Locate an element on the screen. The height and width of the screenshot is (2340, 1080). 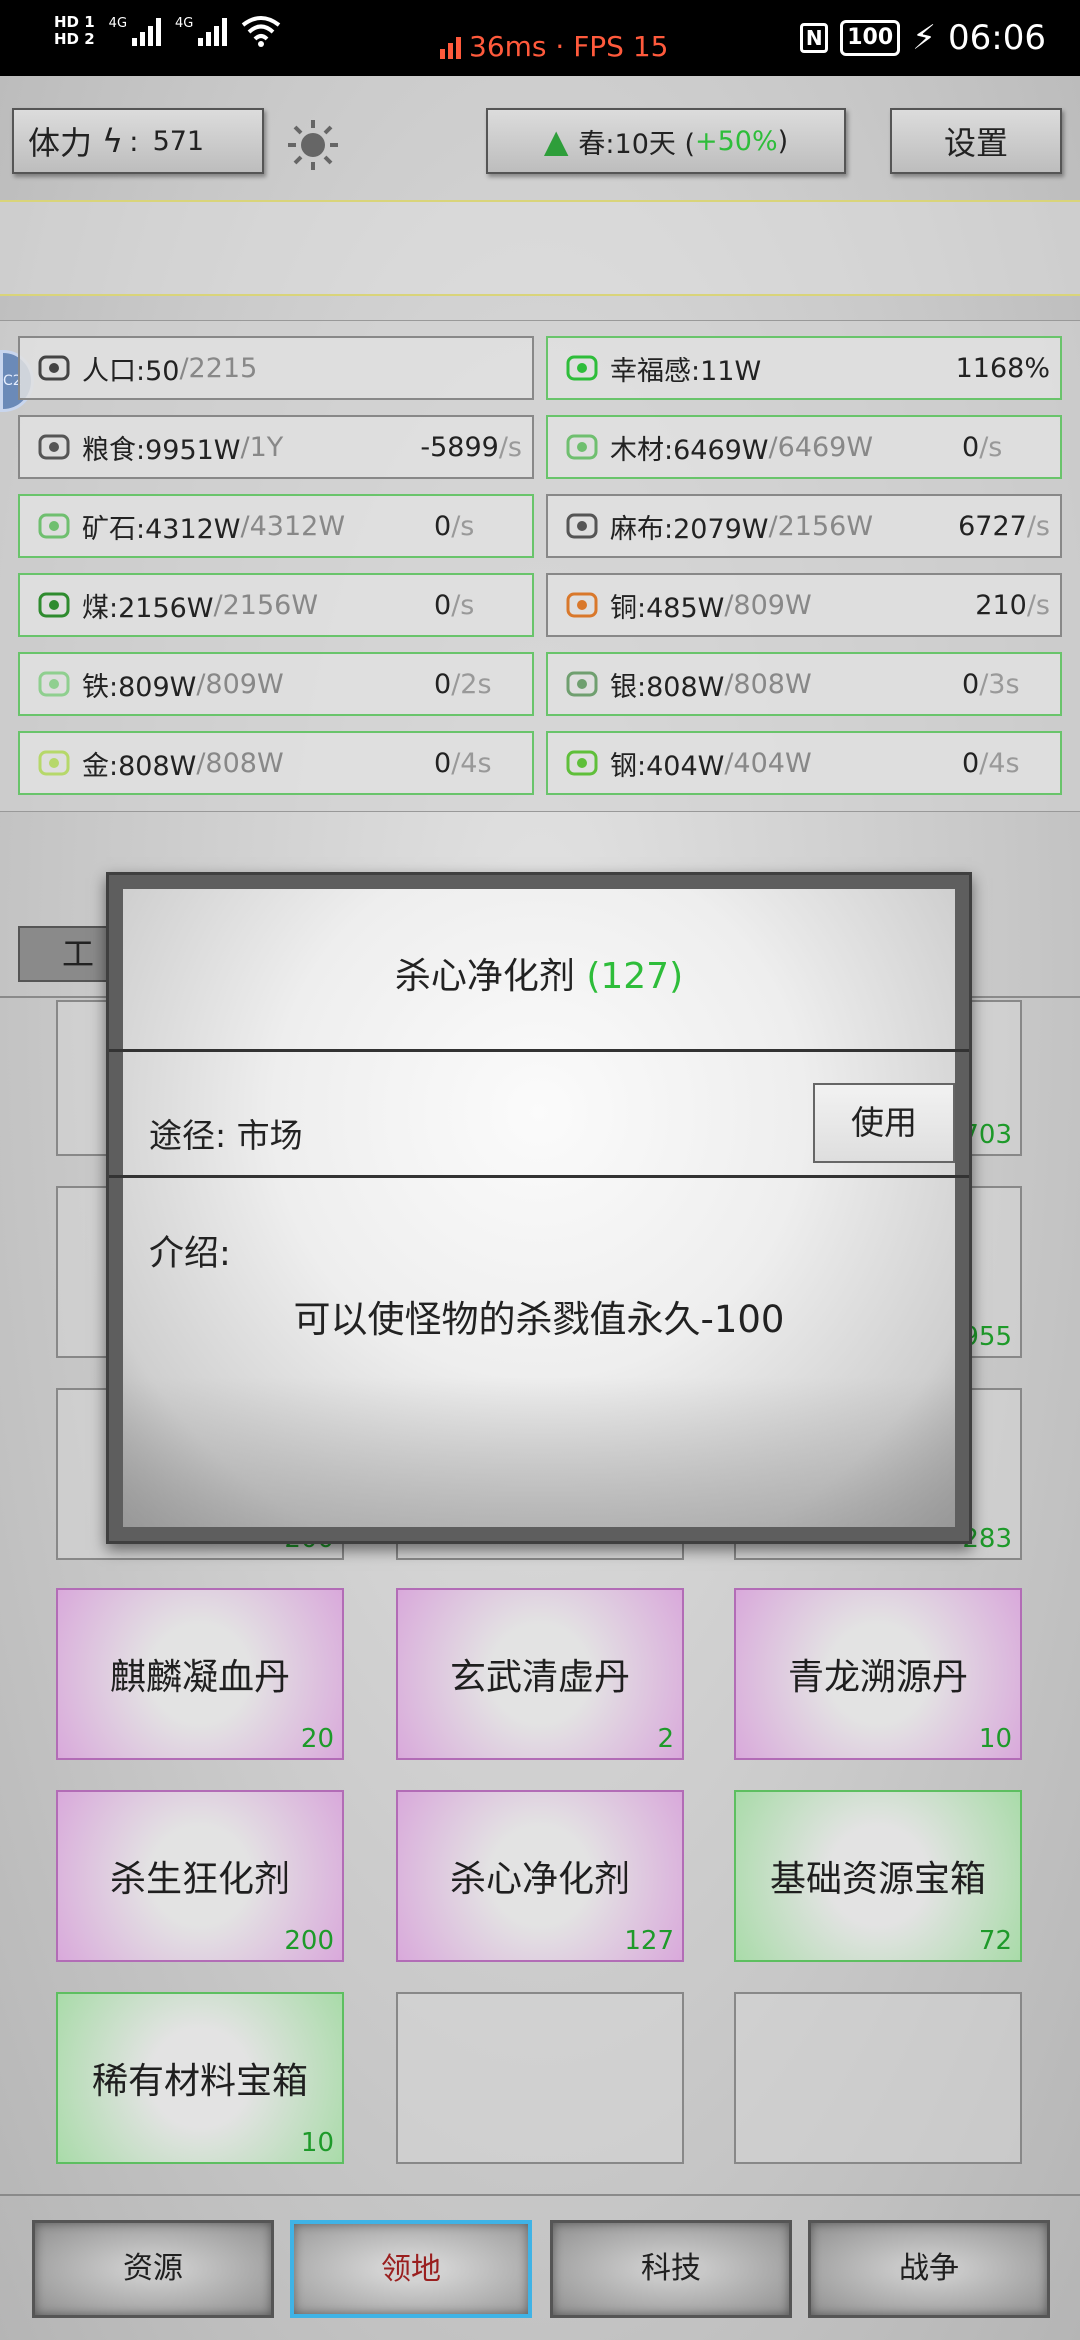
gold-icon is located at coordinates (54, 763).